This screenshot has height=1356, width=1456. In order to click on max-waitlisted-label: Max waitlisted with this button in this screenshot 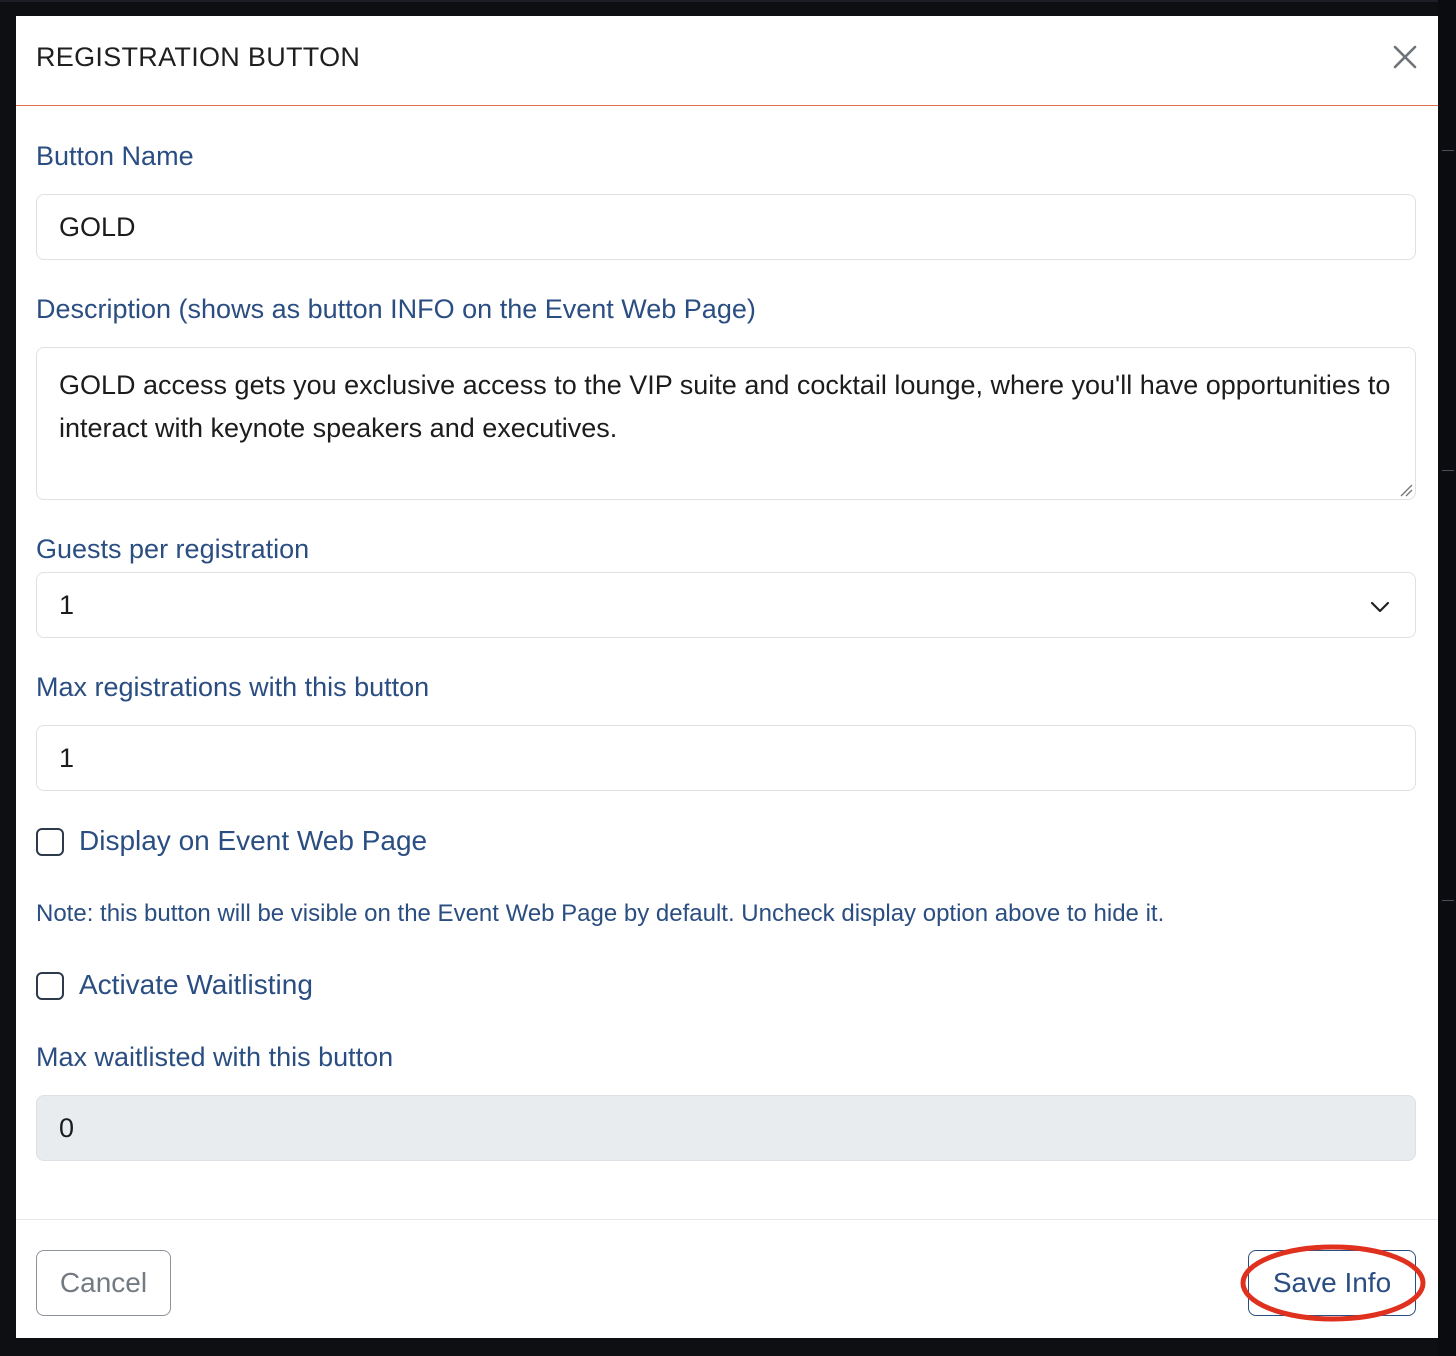, I will do `click(215, 1057)`.